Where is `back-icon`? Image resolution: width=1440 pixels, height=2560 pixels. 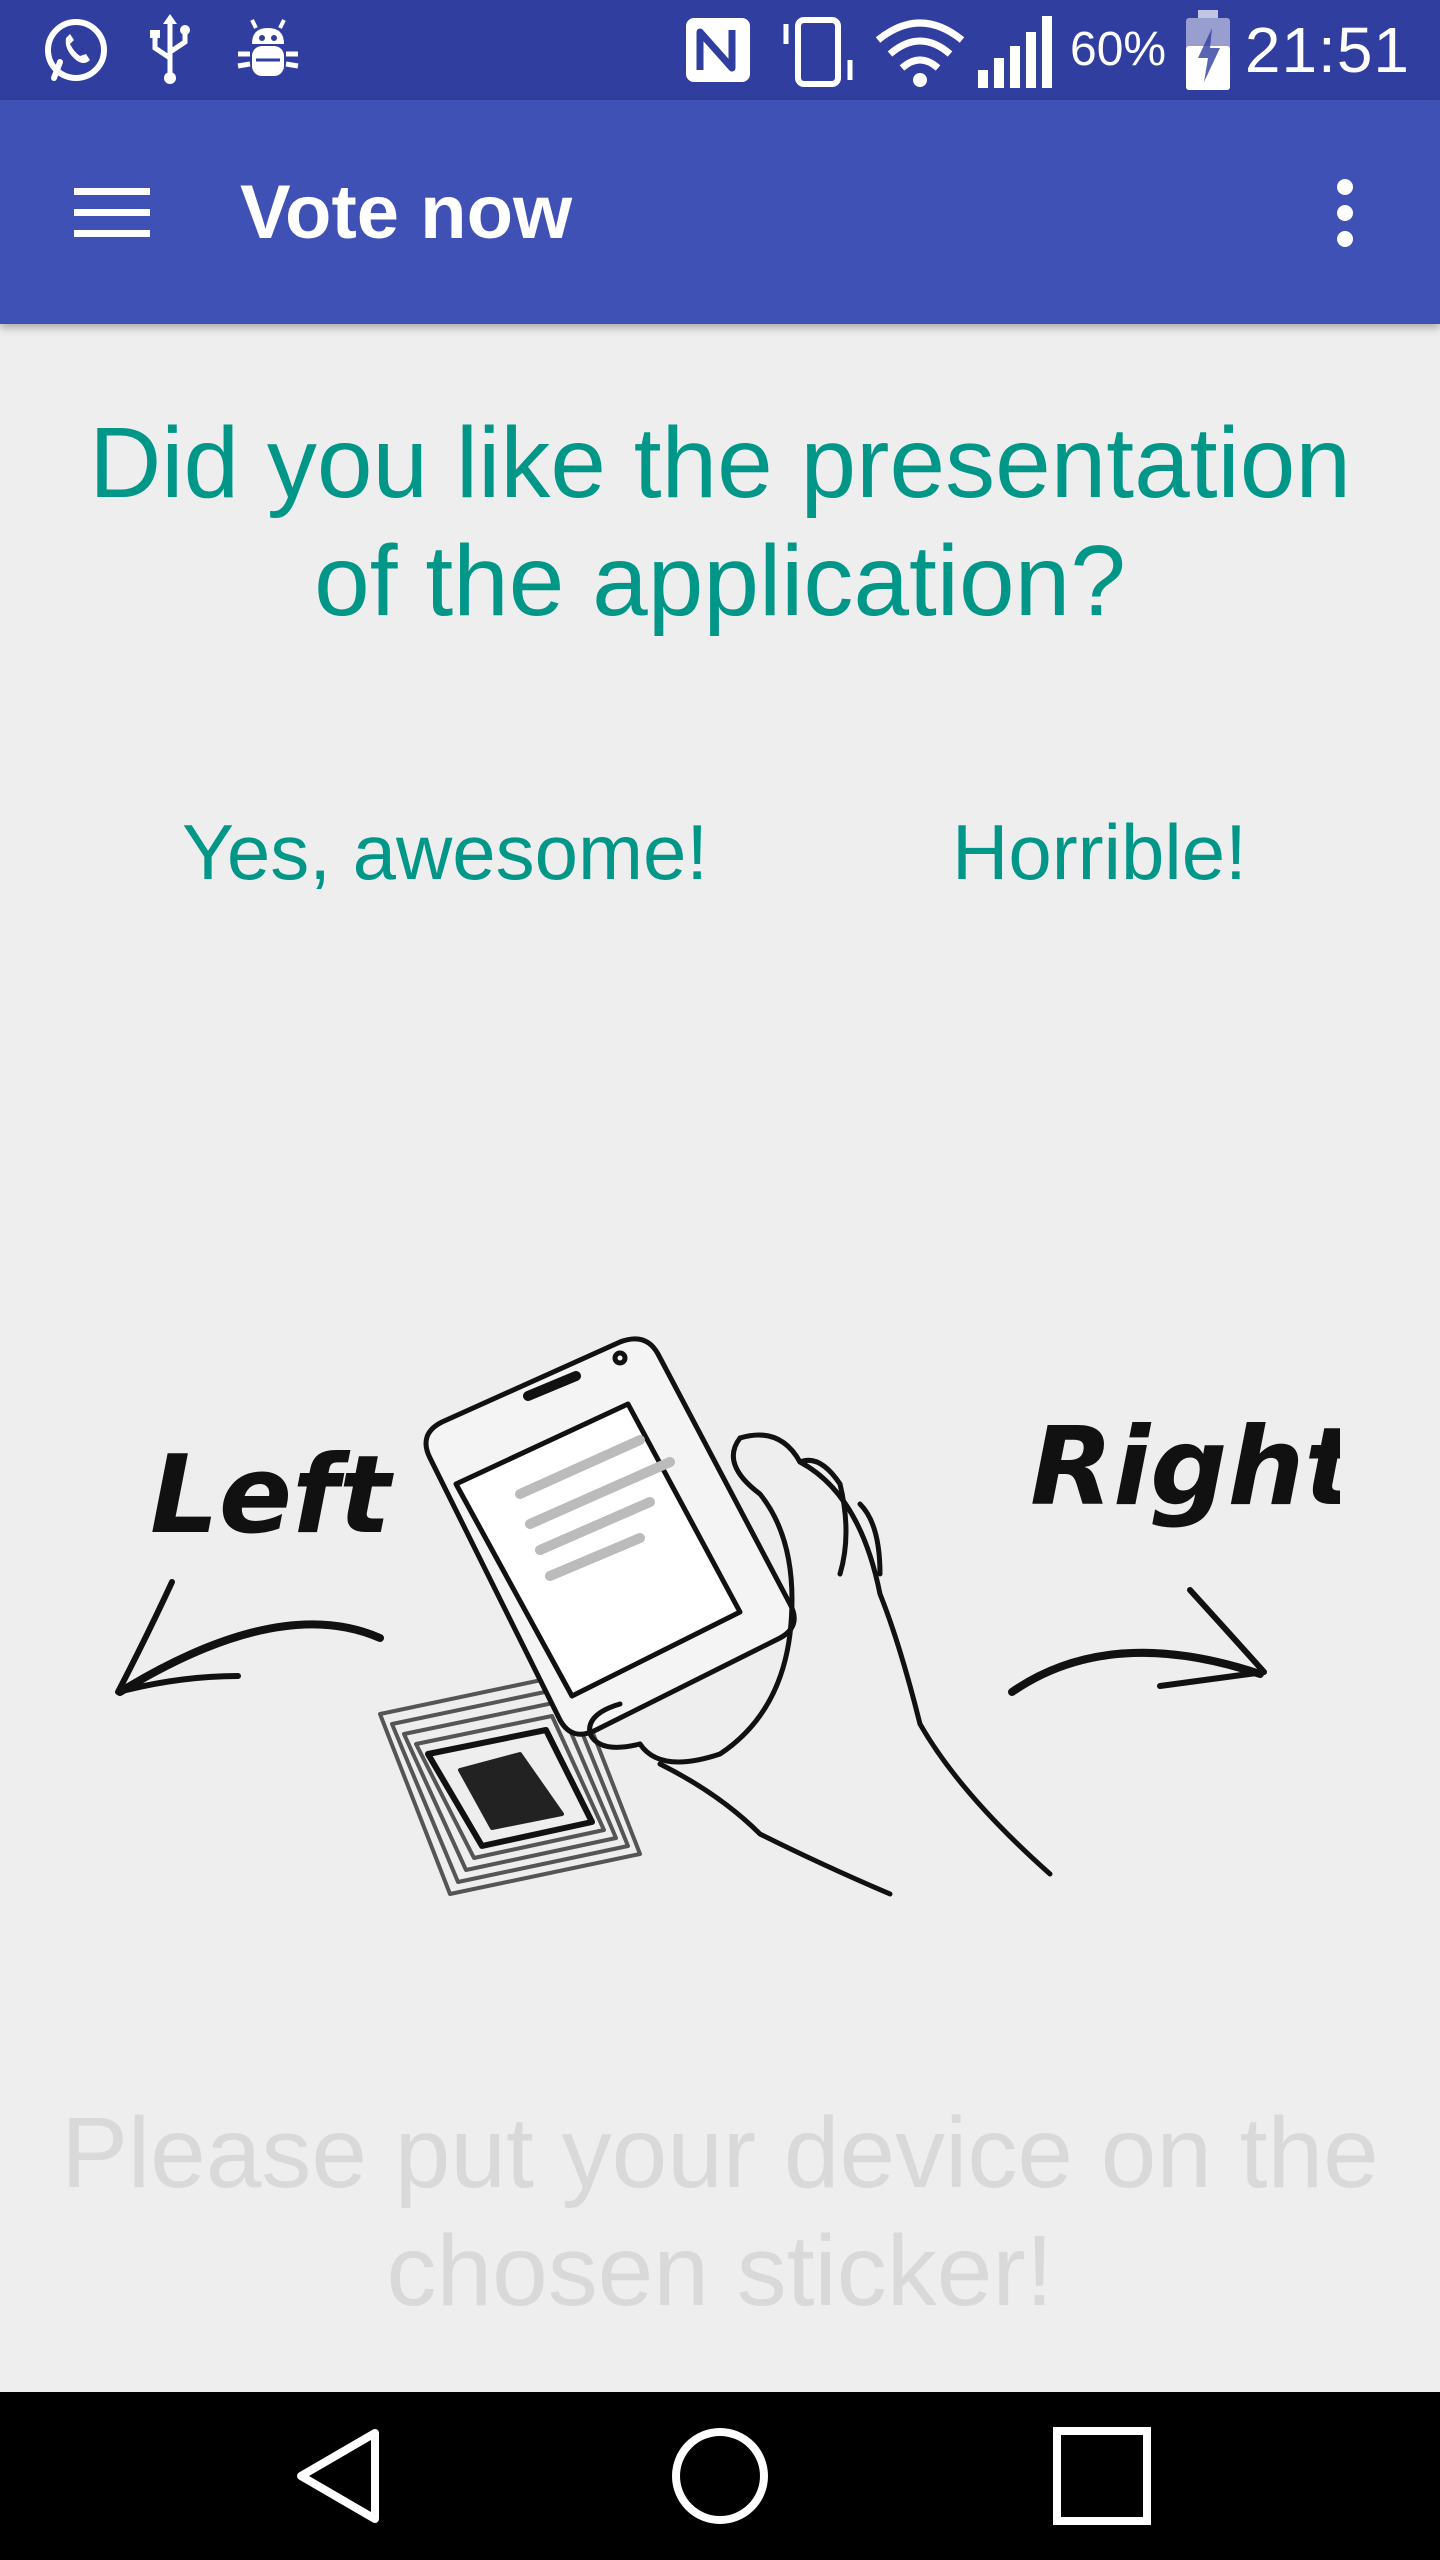
back-icon is located at coordinates (338, 2476).